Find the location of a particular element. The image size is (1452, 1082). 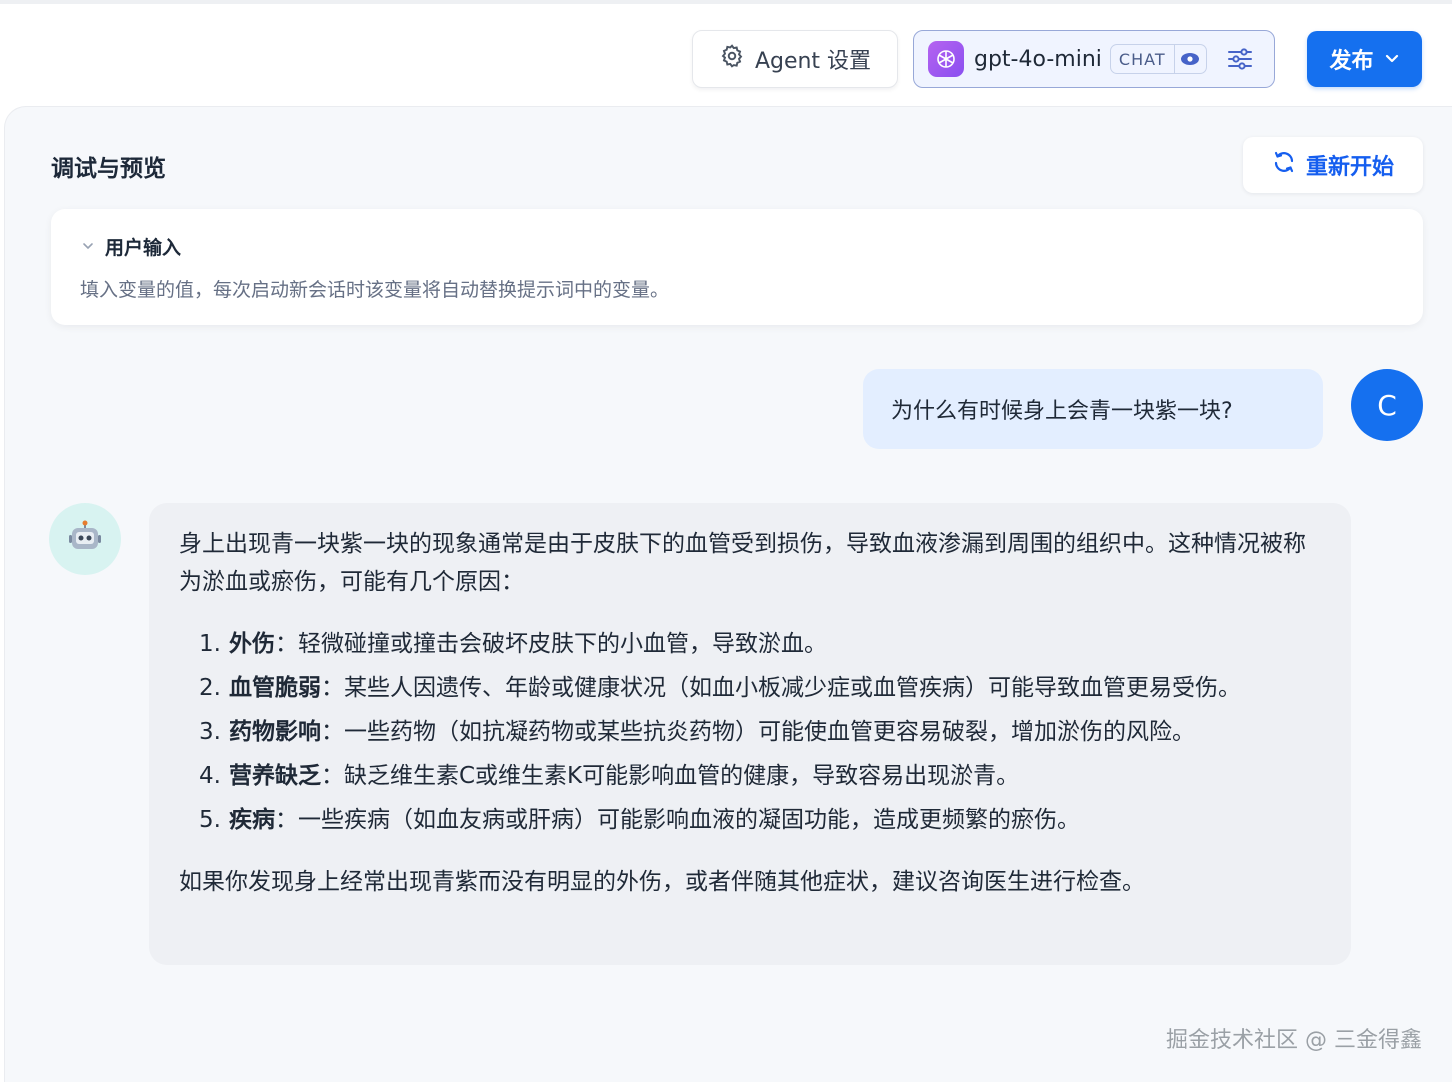

list-number: 1. is located at coordinates (210, 644).